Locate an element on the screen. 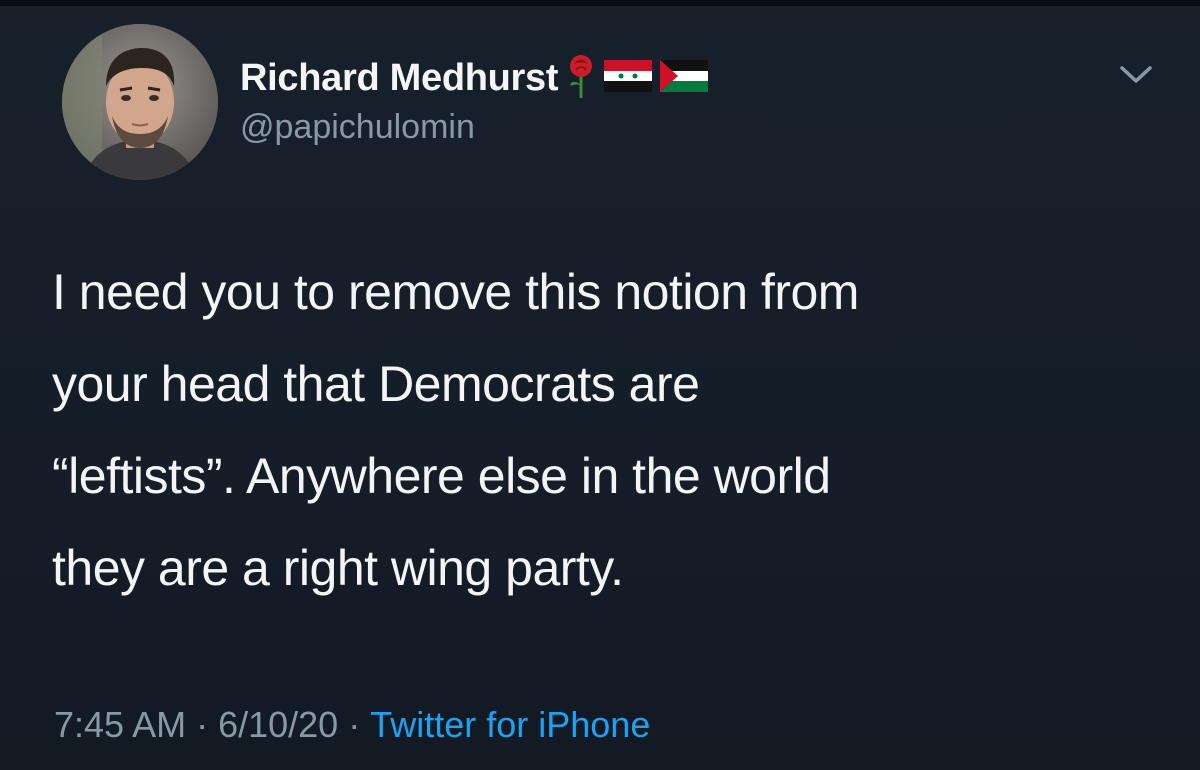 The width and height of the screenshot is (1200, 770). avatar is located at coordinates (140, 102).